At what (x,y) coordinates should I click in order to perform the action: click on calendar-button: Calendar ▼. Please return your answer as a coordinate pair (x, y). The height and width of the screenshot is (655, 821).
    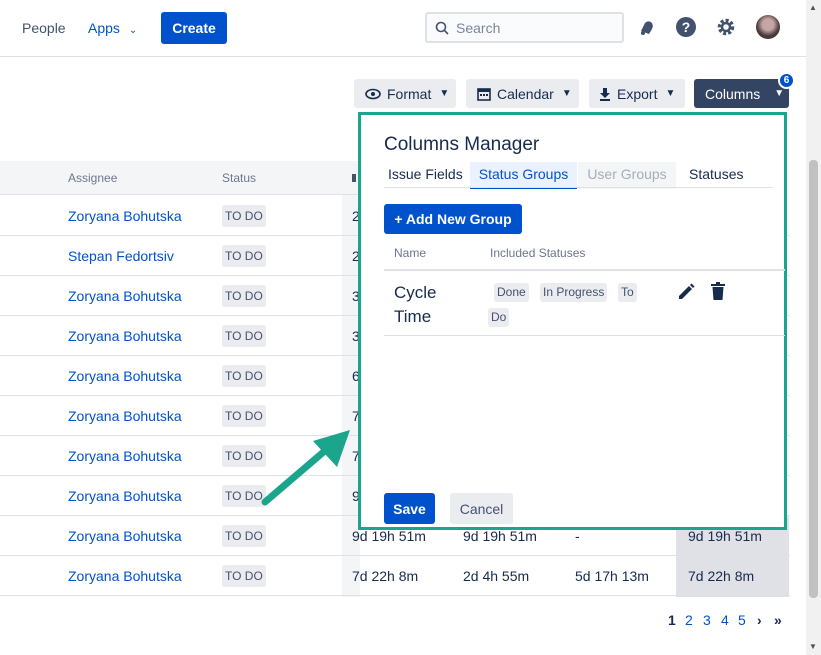
    Looking at the image, I should click on (522, 93).